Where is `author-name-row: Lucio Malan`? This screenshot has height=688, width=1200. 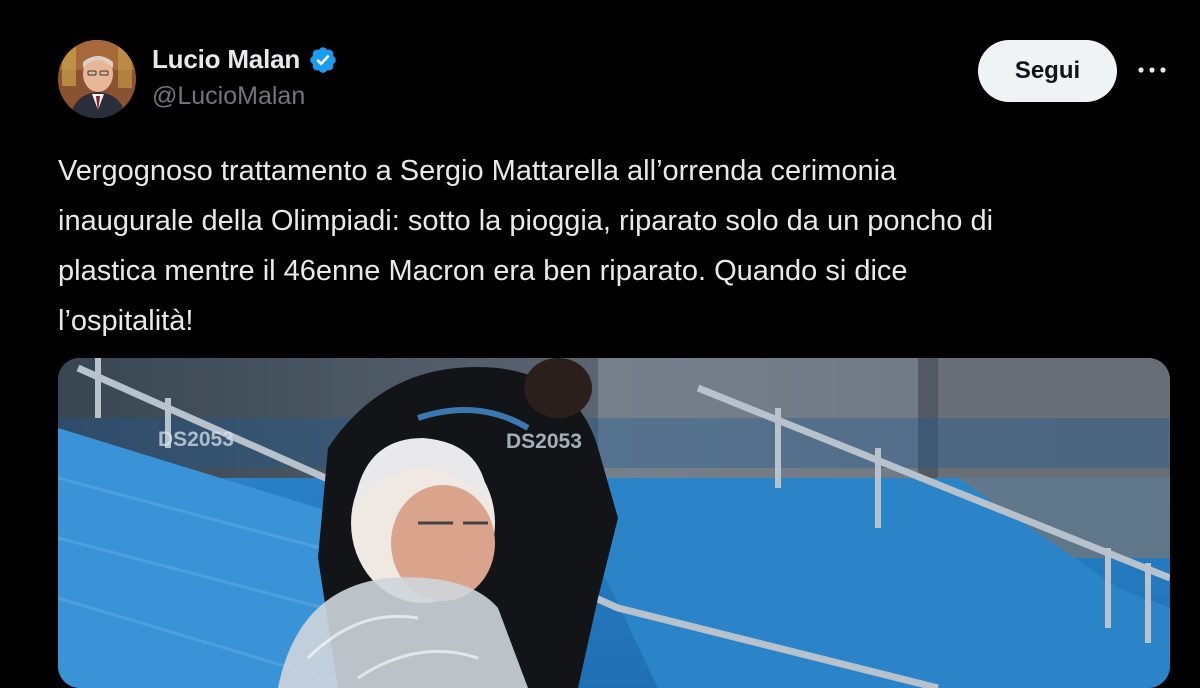
author-name-row: Lucio Malan is located at coordinates (245, 59).